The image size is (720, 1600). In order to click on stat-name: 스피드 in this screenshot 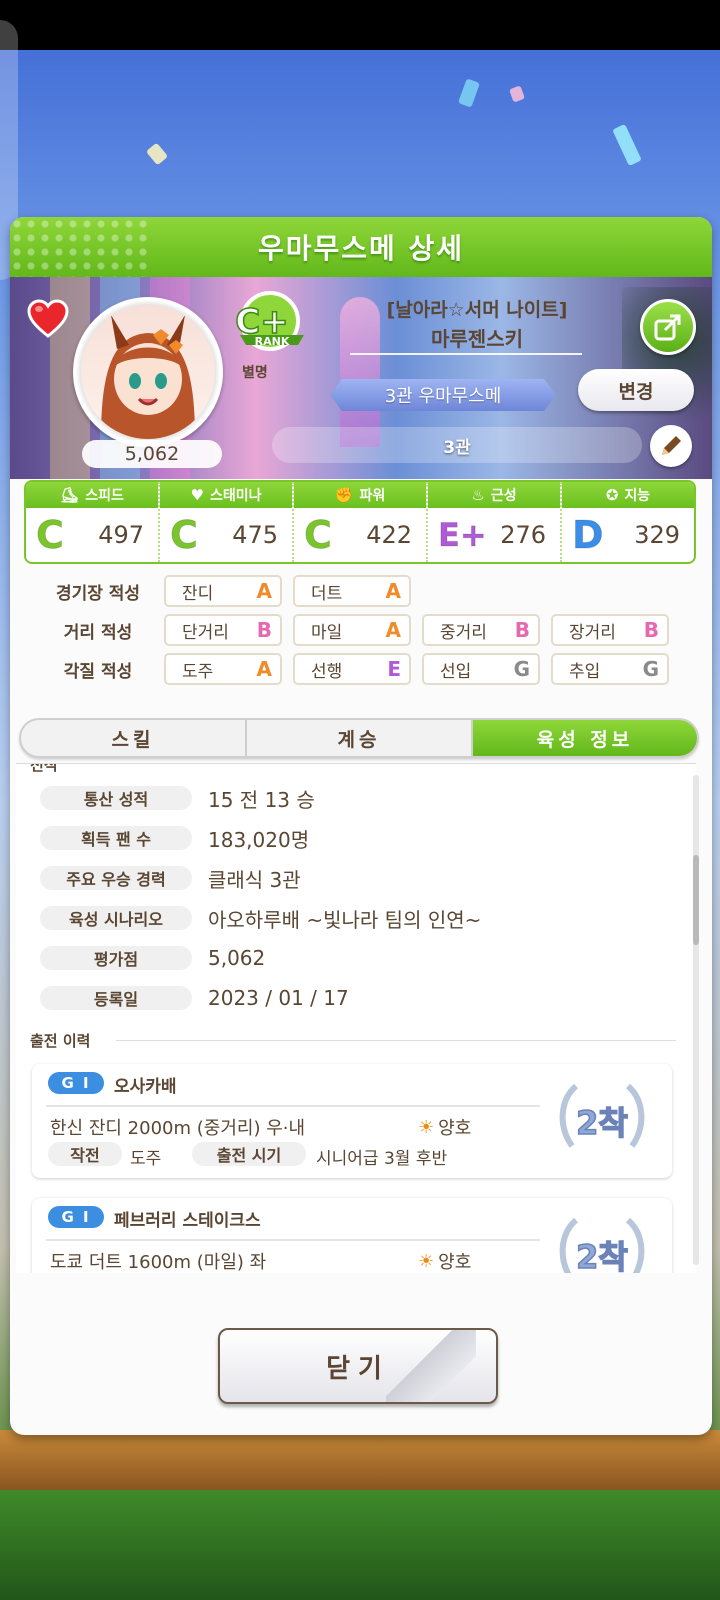, I will do `click(104, 496)`.